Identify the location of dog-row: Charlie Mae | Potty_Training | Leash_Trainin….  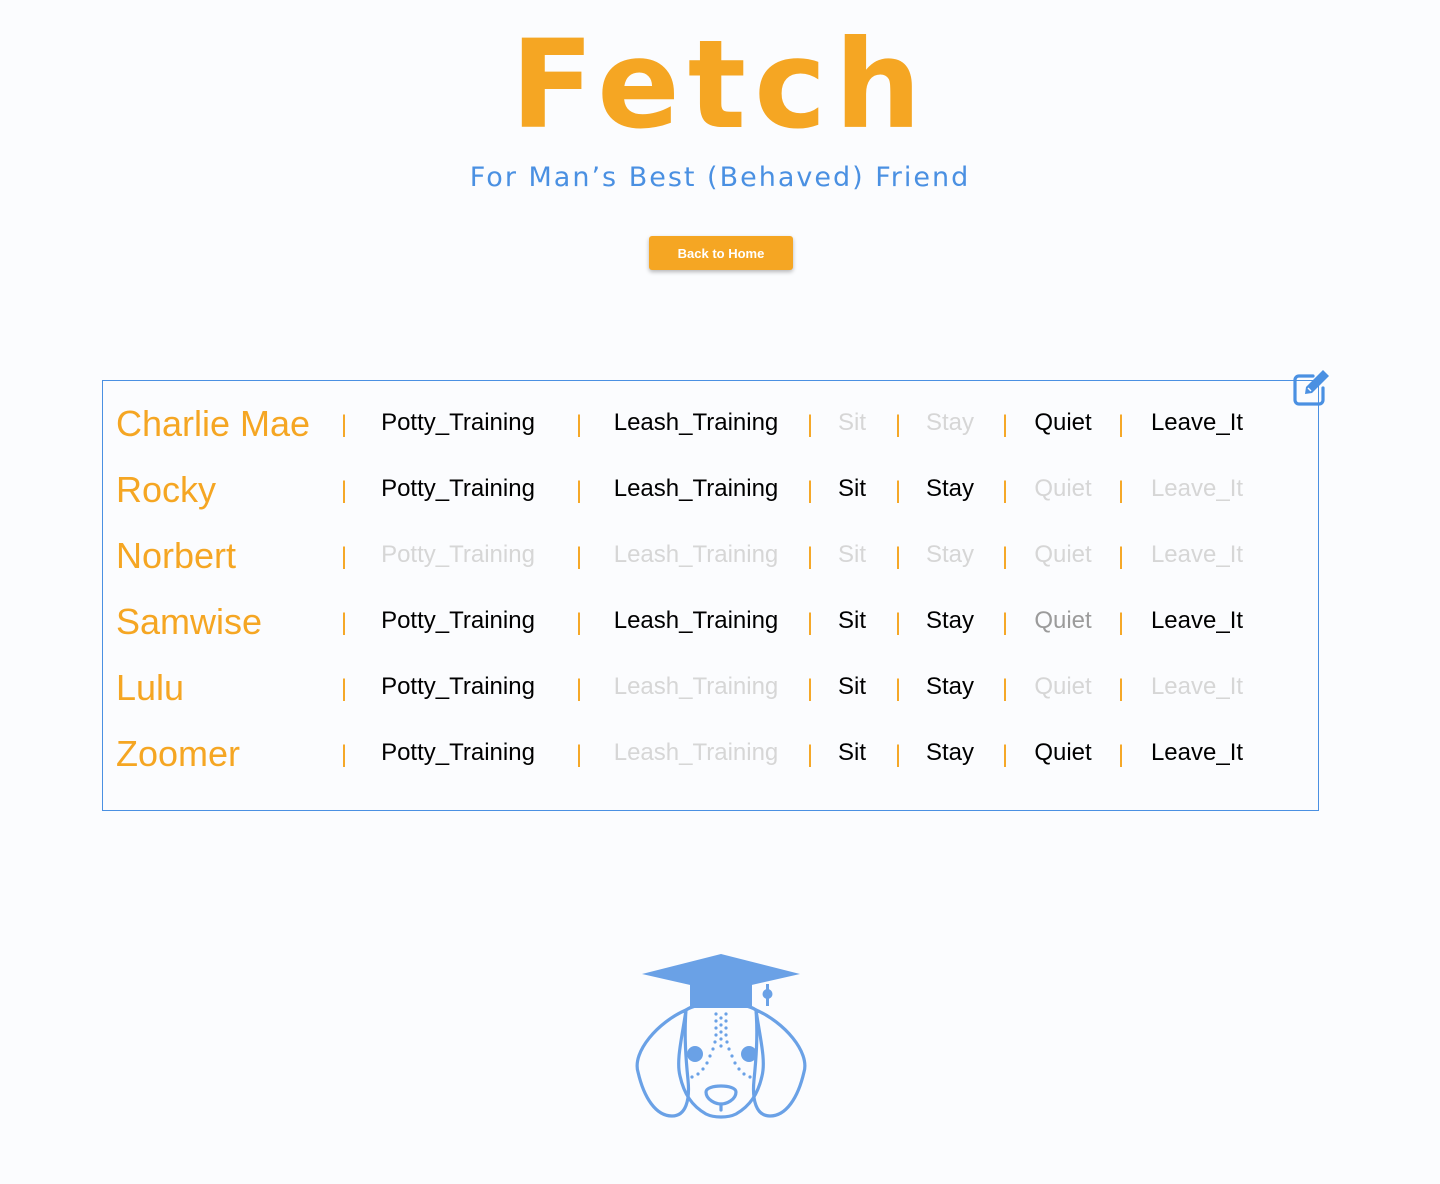
(710, 423).